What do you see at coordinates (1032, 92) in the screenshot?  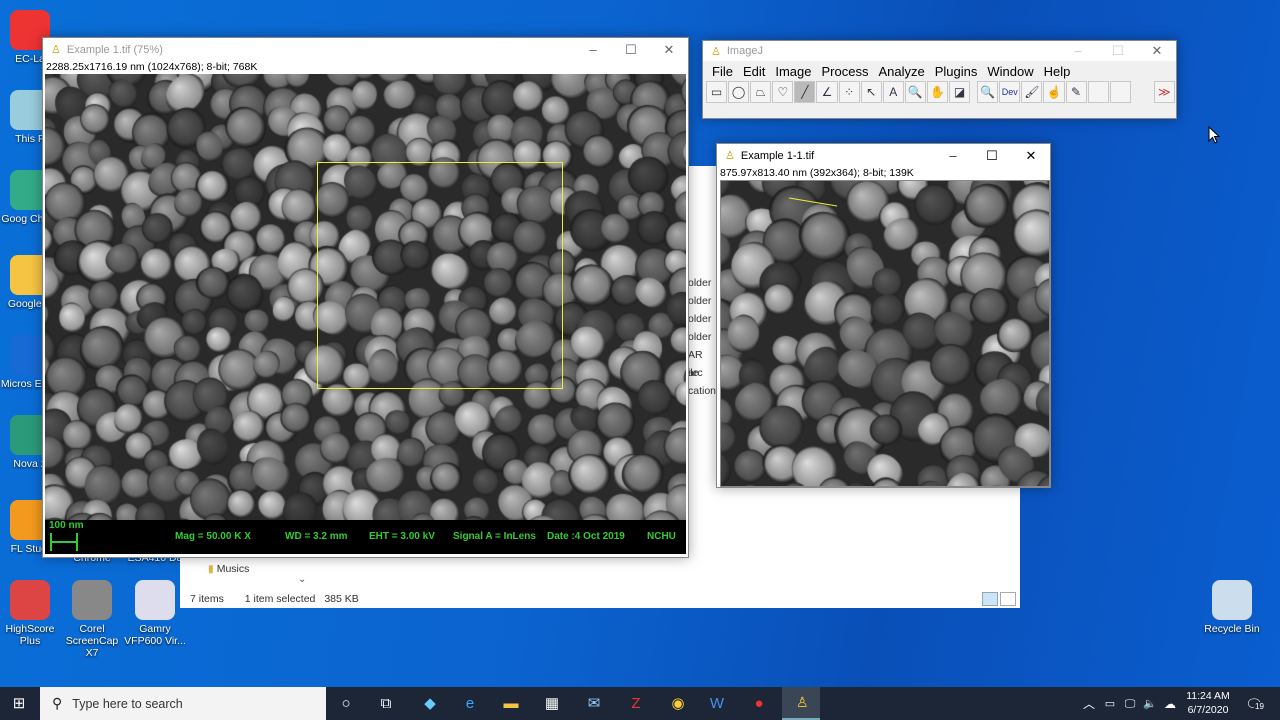 I see `brush-tool-icon: 🖌` at bounding box center [1032, 92].